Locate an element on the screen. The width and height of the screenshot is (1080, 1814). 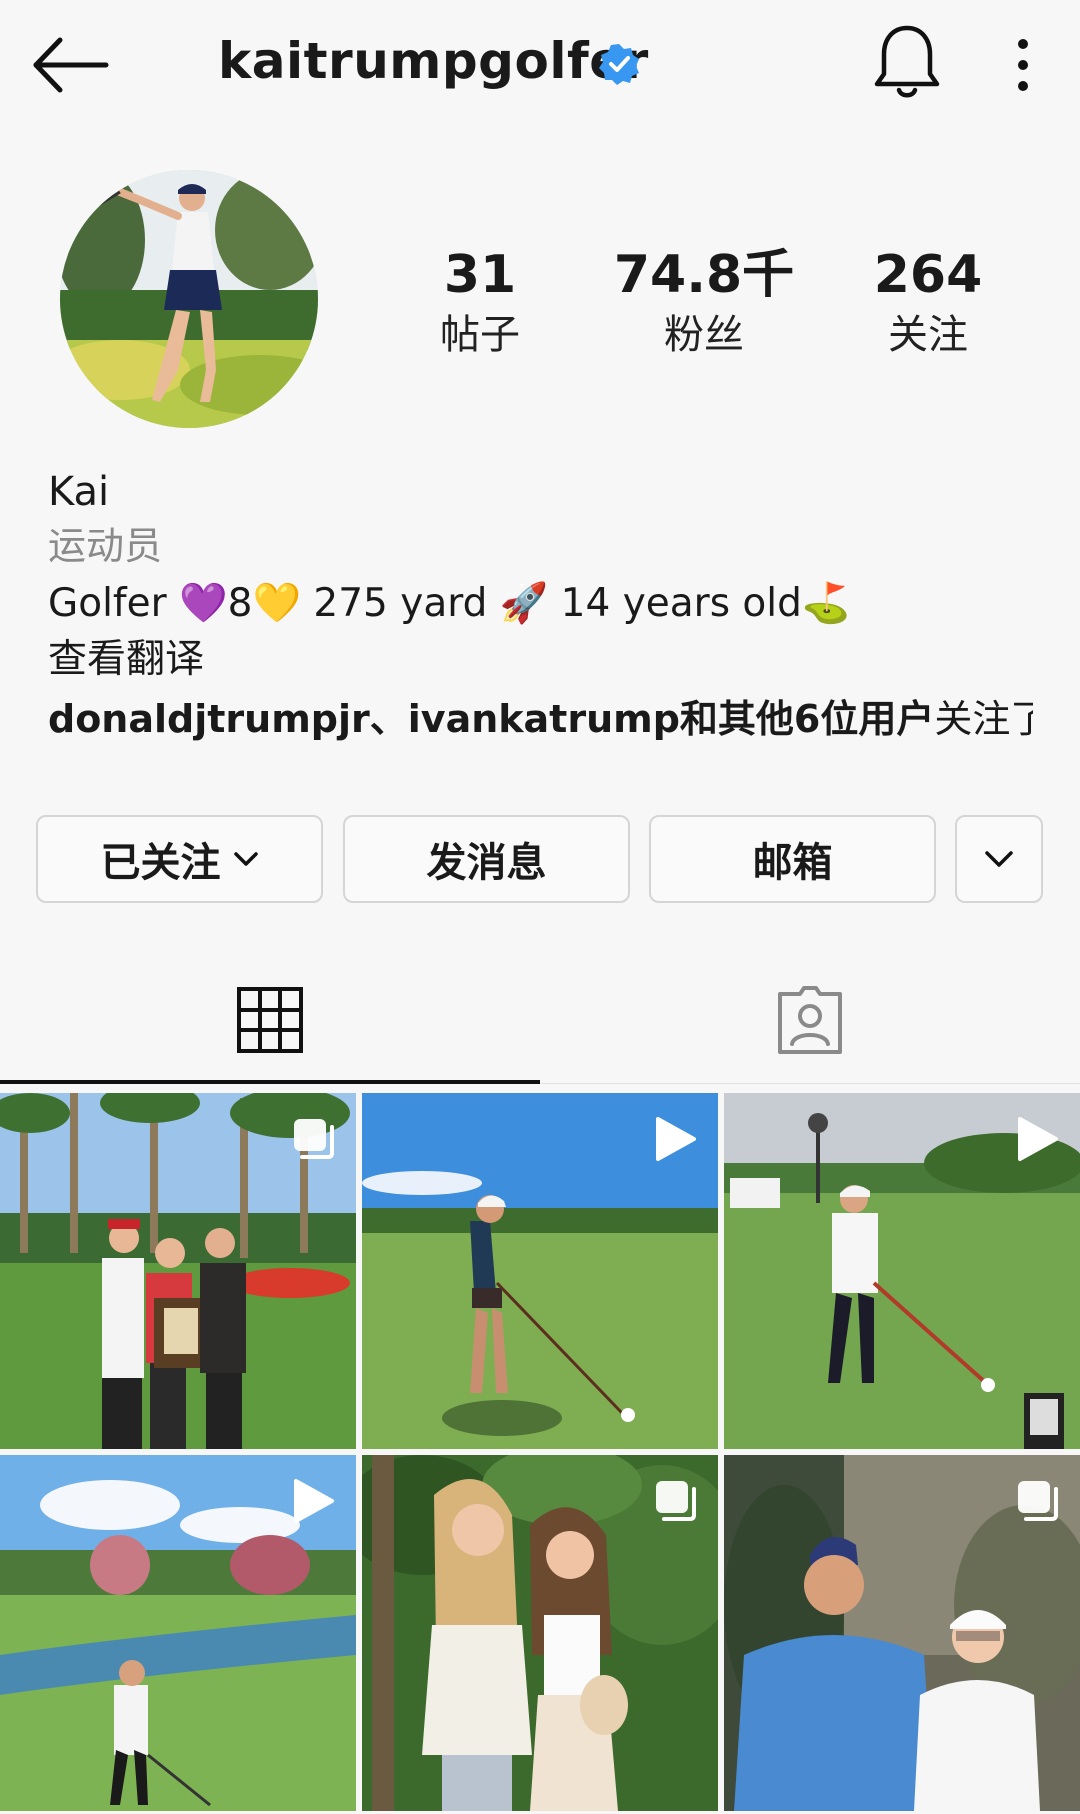
active-tab-indicator is located at coordinates (270, 1082).